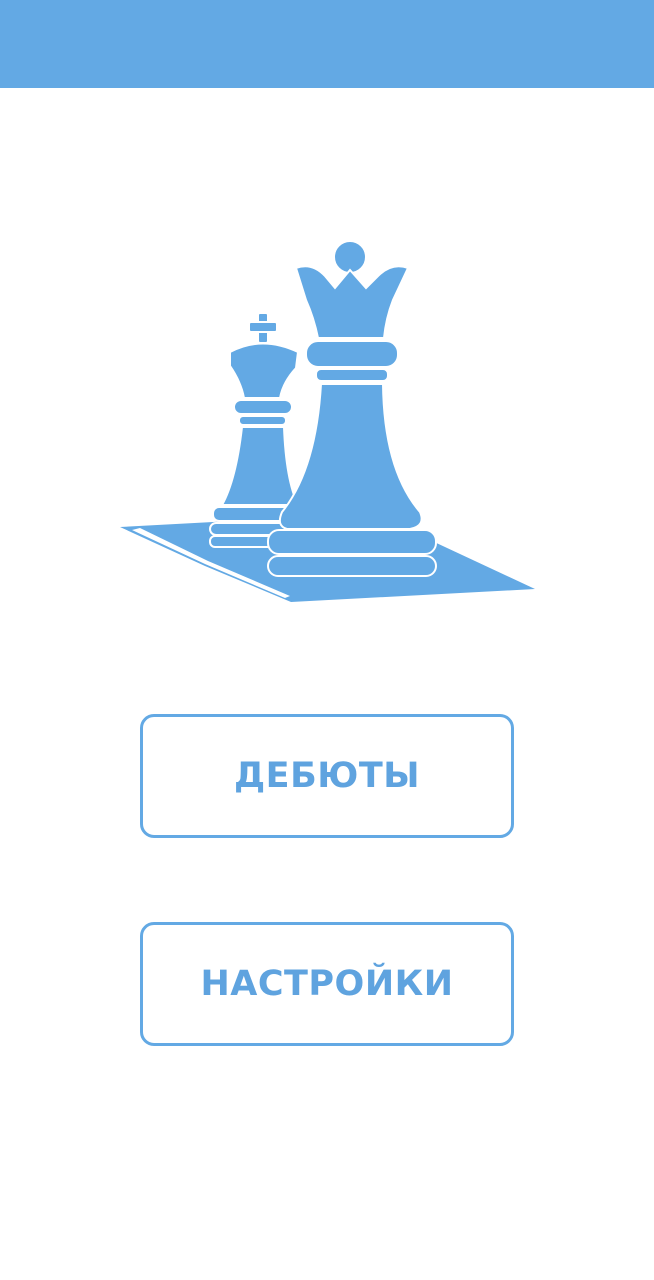 This screenshot has height=1280, width=654. I want to click on queen-piece, so click(352, 408).